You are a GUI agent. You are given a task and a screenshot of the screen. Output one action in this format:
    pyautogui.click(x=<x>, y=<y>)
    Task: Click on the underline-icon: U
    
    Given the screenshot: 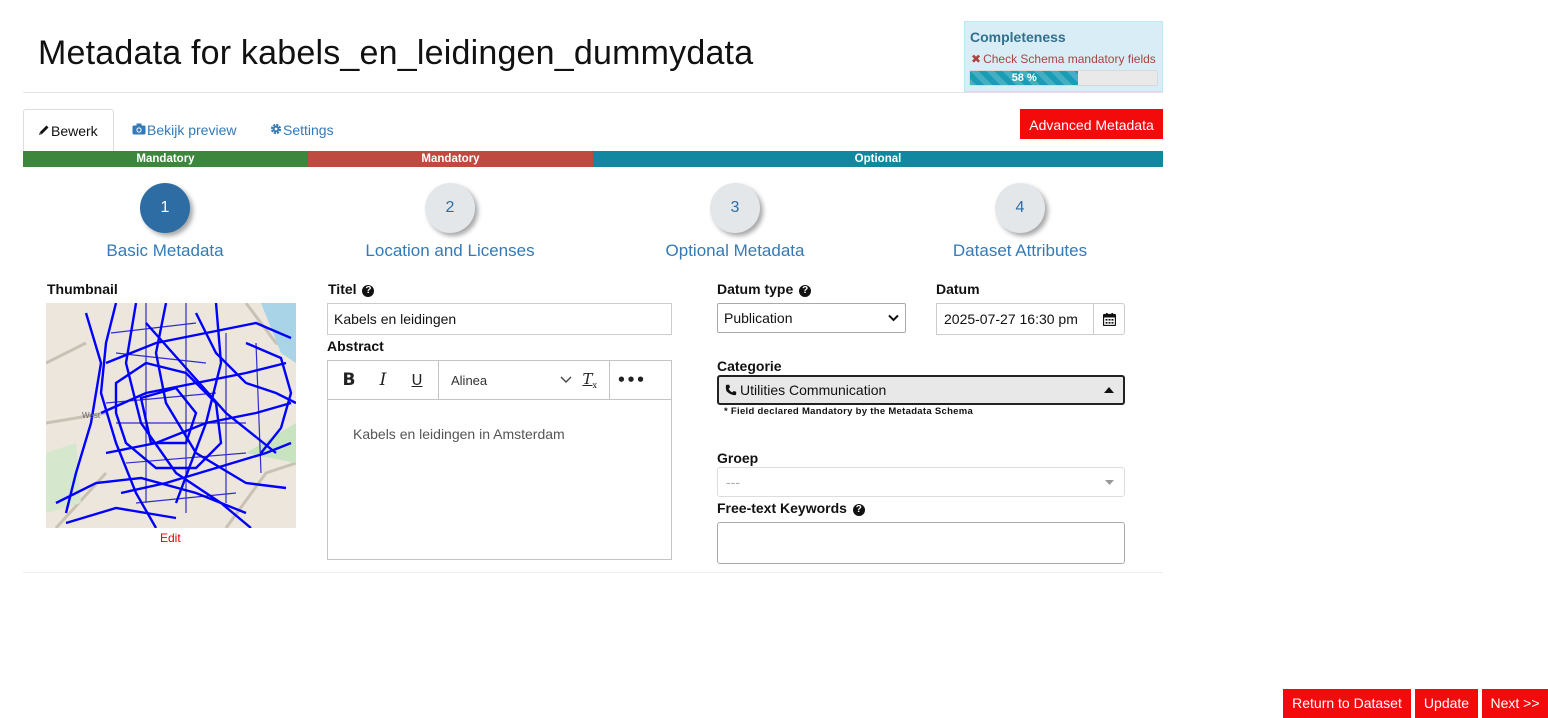 What is the action you would take?
    pyautogui.click(x=417, y=380)
    